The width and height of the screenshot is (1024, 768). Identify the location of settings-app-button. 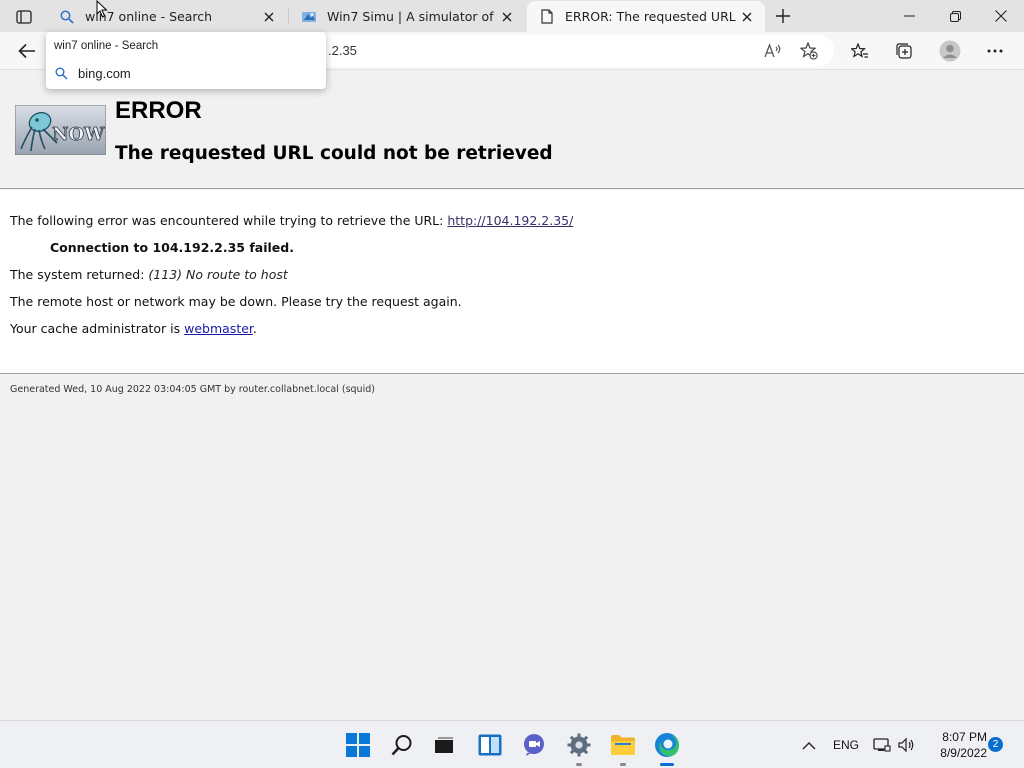
(579, 747).